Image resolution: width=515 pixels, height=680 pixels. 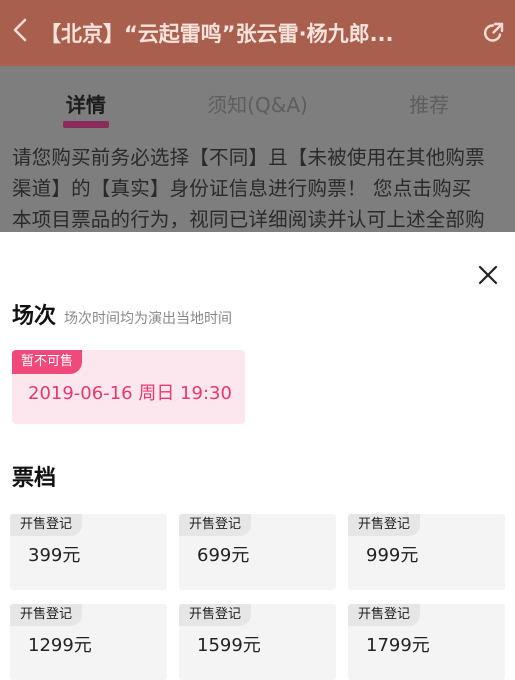 What do you see at coordinates (242, 188) in the screenshot?
I see `notice-line: 渠道】的【真实】身份证信息进行购票！ 您点击购买` at bounding box center [242, 188].